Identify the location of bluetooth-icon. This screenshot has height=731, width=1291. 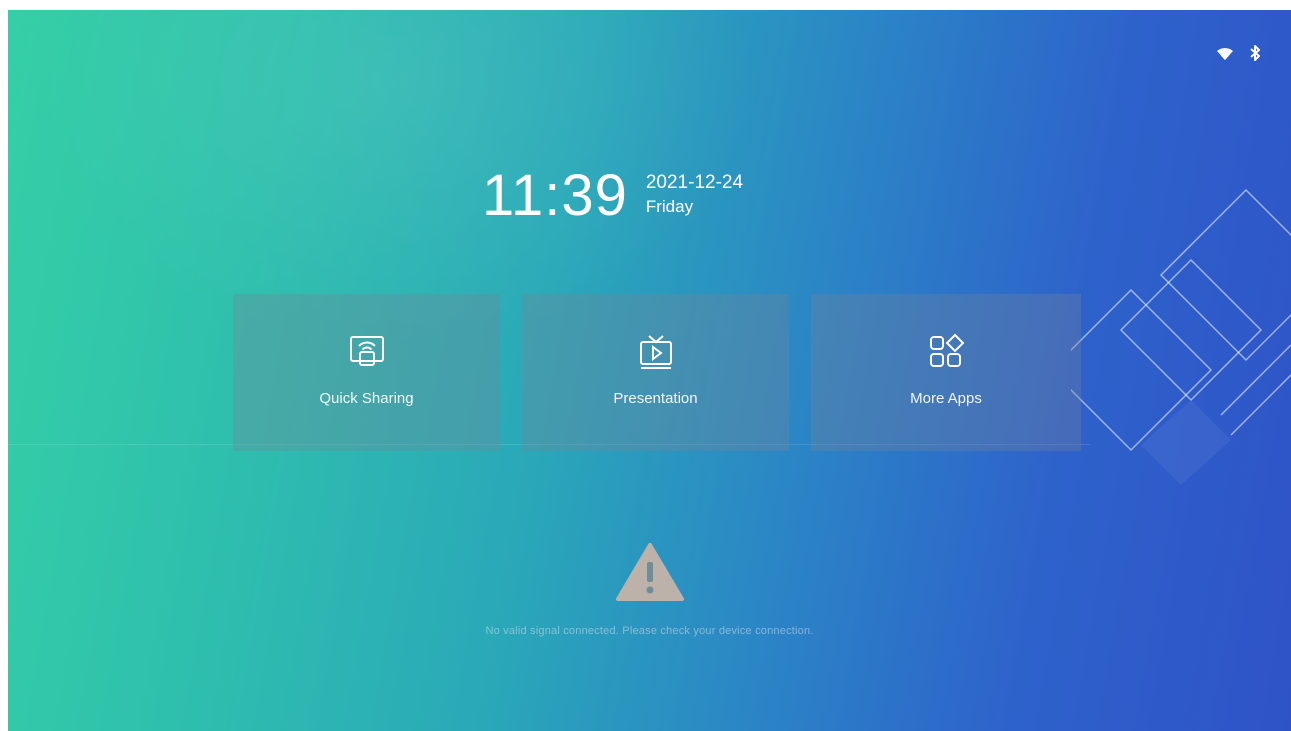
(1255, 53).